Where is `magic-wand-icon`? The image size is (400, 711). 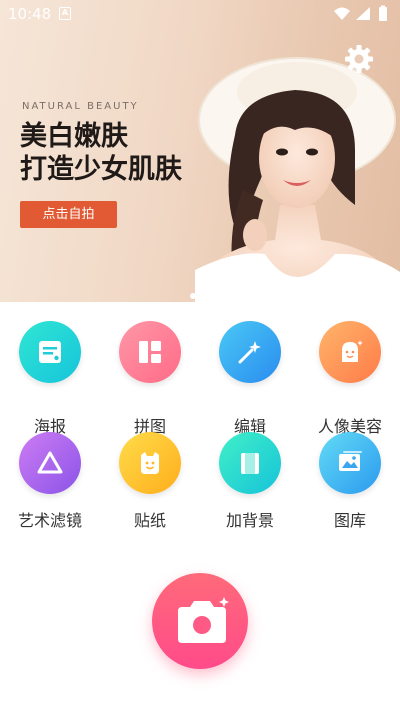
magic-wand-icon is located at coordinates (250, 352).